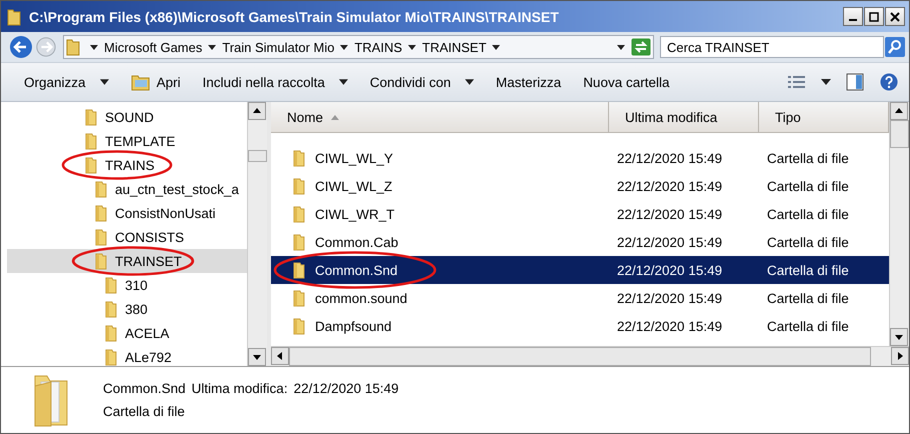 The image size is (910, 434). What do you see at coordinates (900, 356) in the screenshot?
I see `scroll-right-icon` at bounding box center [900, 356].